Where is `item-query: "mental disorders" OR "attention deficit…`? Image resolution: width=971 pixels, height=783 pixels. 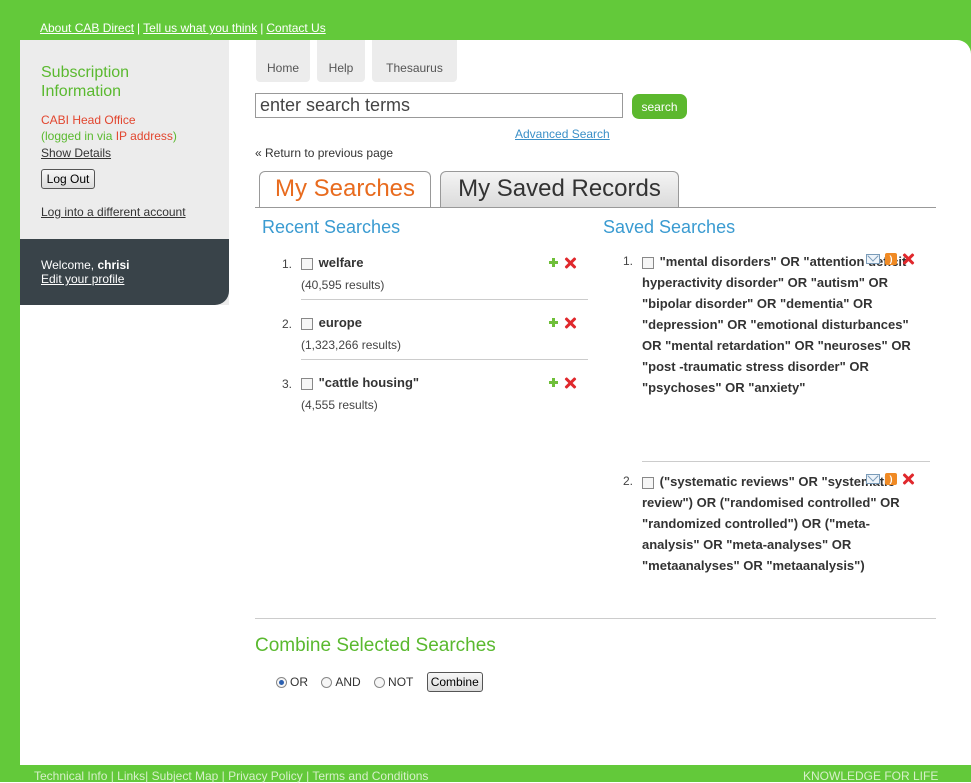
item-query: "mental disorders" OR "attention deficit… is located at coordinates (776, 324).